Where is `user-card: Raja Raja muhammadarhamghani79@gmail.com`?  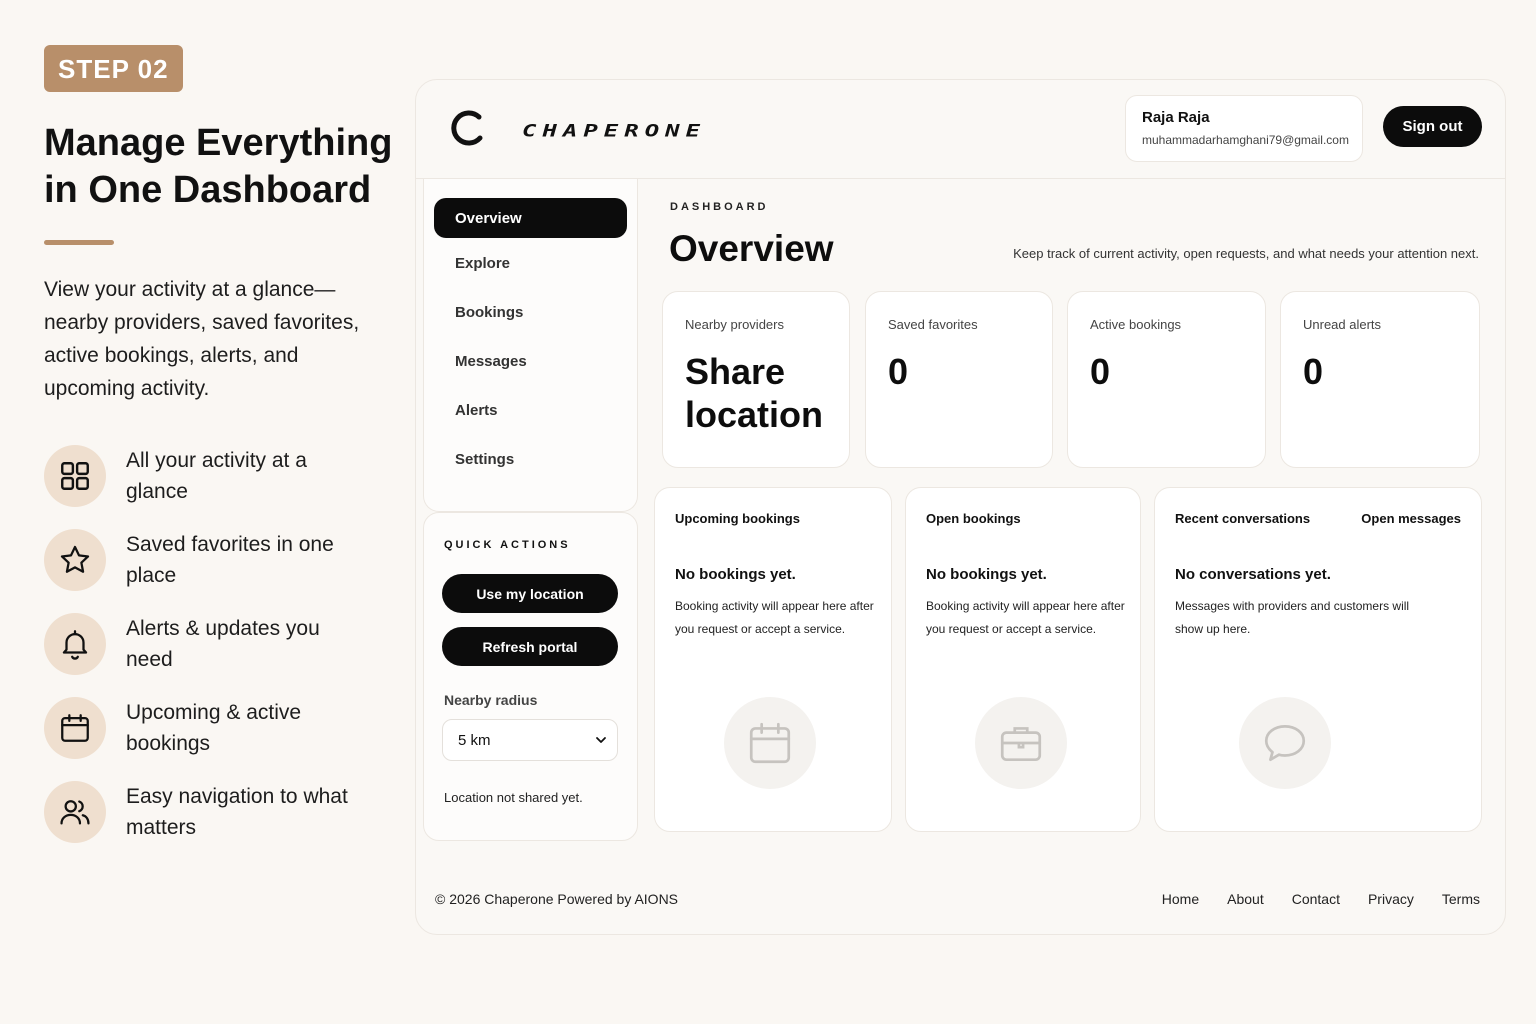
user-card: Raja Raja muhammadarhamghani79@gmail.com is located at coordinates (1244, 128).